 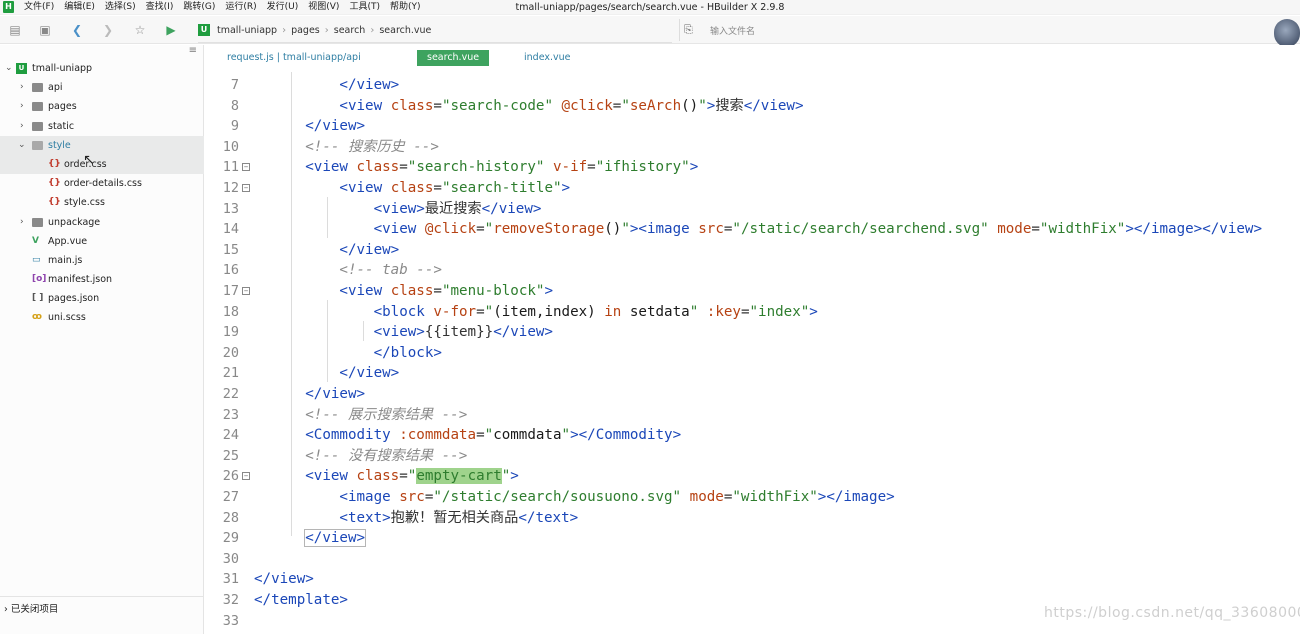 I want to click on breadcrumb-underline, so click(x=435, y=42).